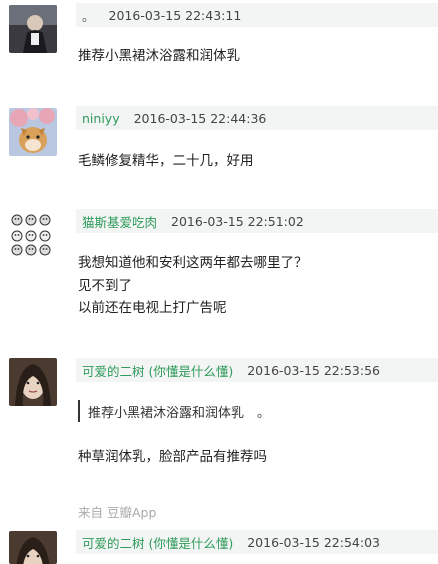  I want to click on comment-text: 我想知道他和安利这两年都去哪里了？, so click(193, 263).